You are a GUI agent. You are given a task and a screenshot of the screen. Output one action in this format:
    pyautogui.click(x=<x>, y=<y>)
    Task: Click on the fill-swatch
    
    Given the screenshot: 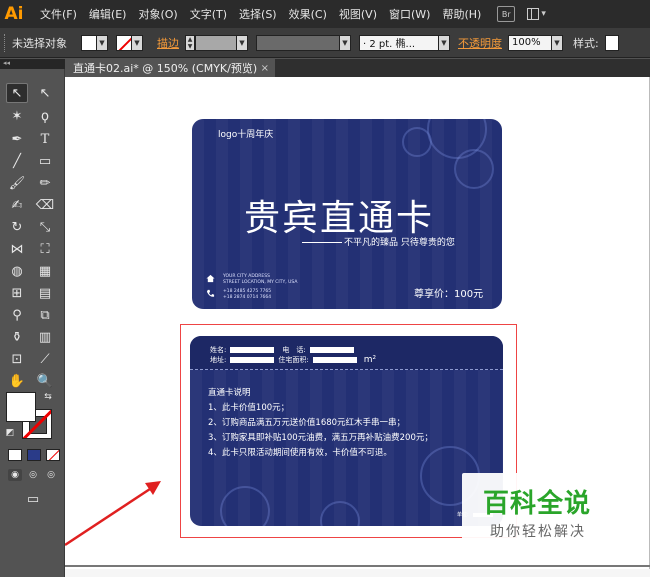 What is the action you would take?
    pyautogui.click(x=21, y=407)
    